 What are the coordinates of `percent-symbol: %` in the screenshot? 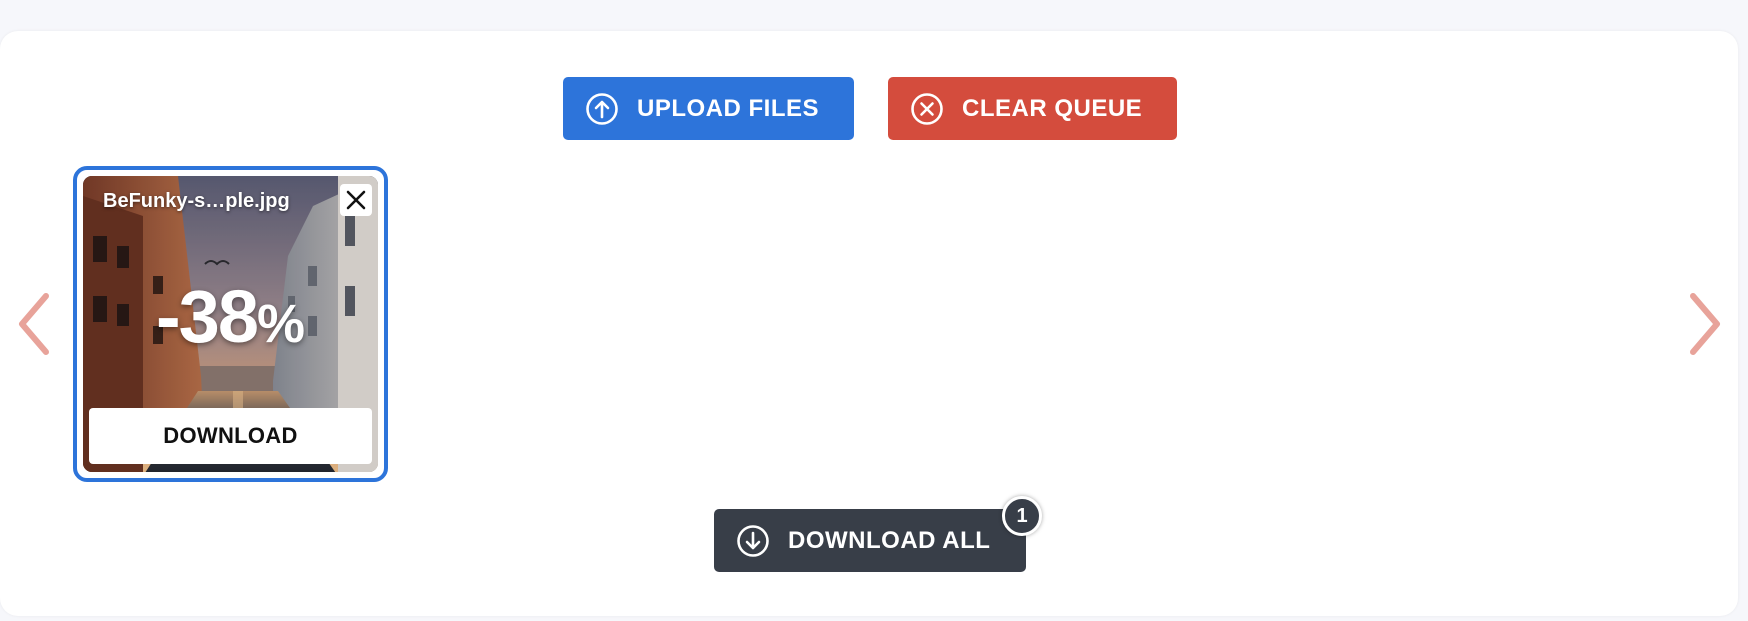 It's located at (280, 324).